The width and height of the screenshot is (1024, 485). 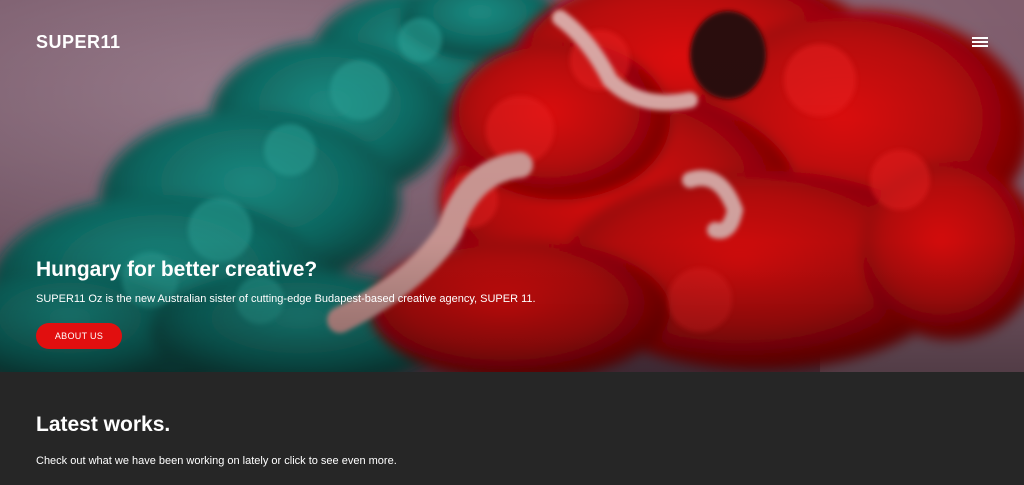 What do you see at coordinates (79, 336) in the screenshot?
I see `about-us-button: ABOUT US` at bounding box center [79, 336].